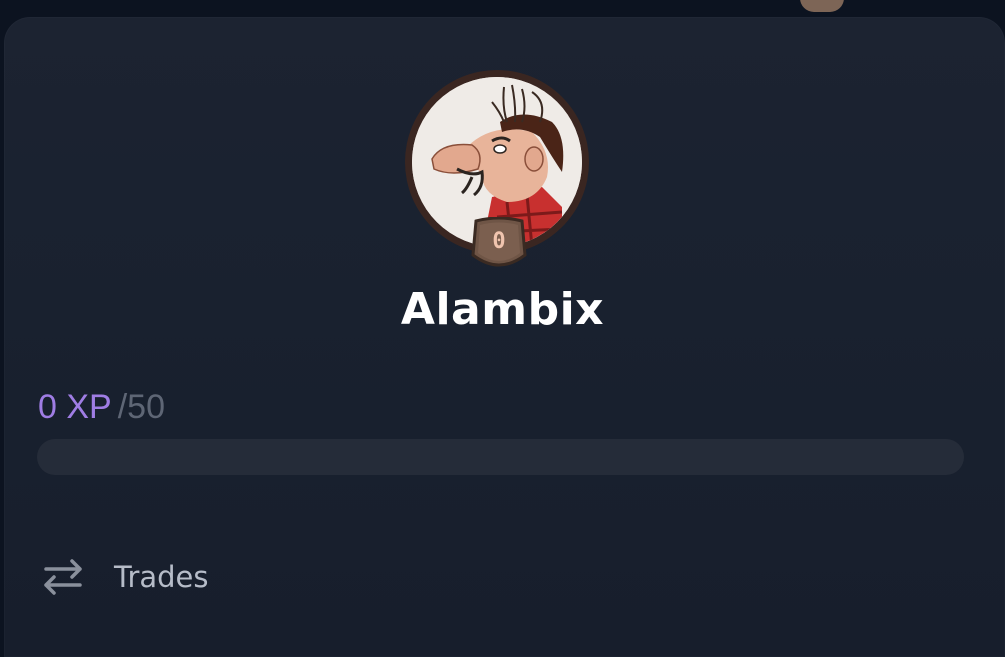  Describe the element at coordinates (500, 457) in the screenshot. I see `xp-progress-bar` at that location.